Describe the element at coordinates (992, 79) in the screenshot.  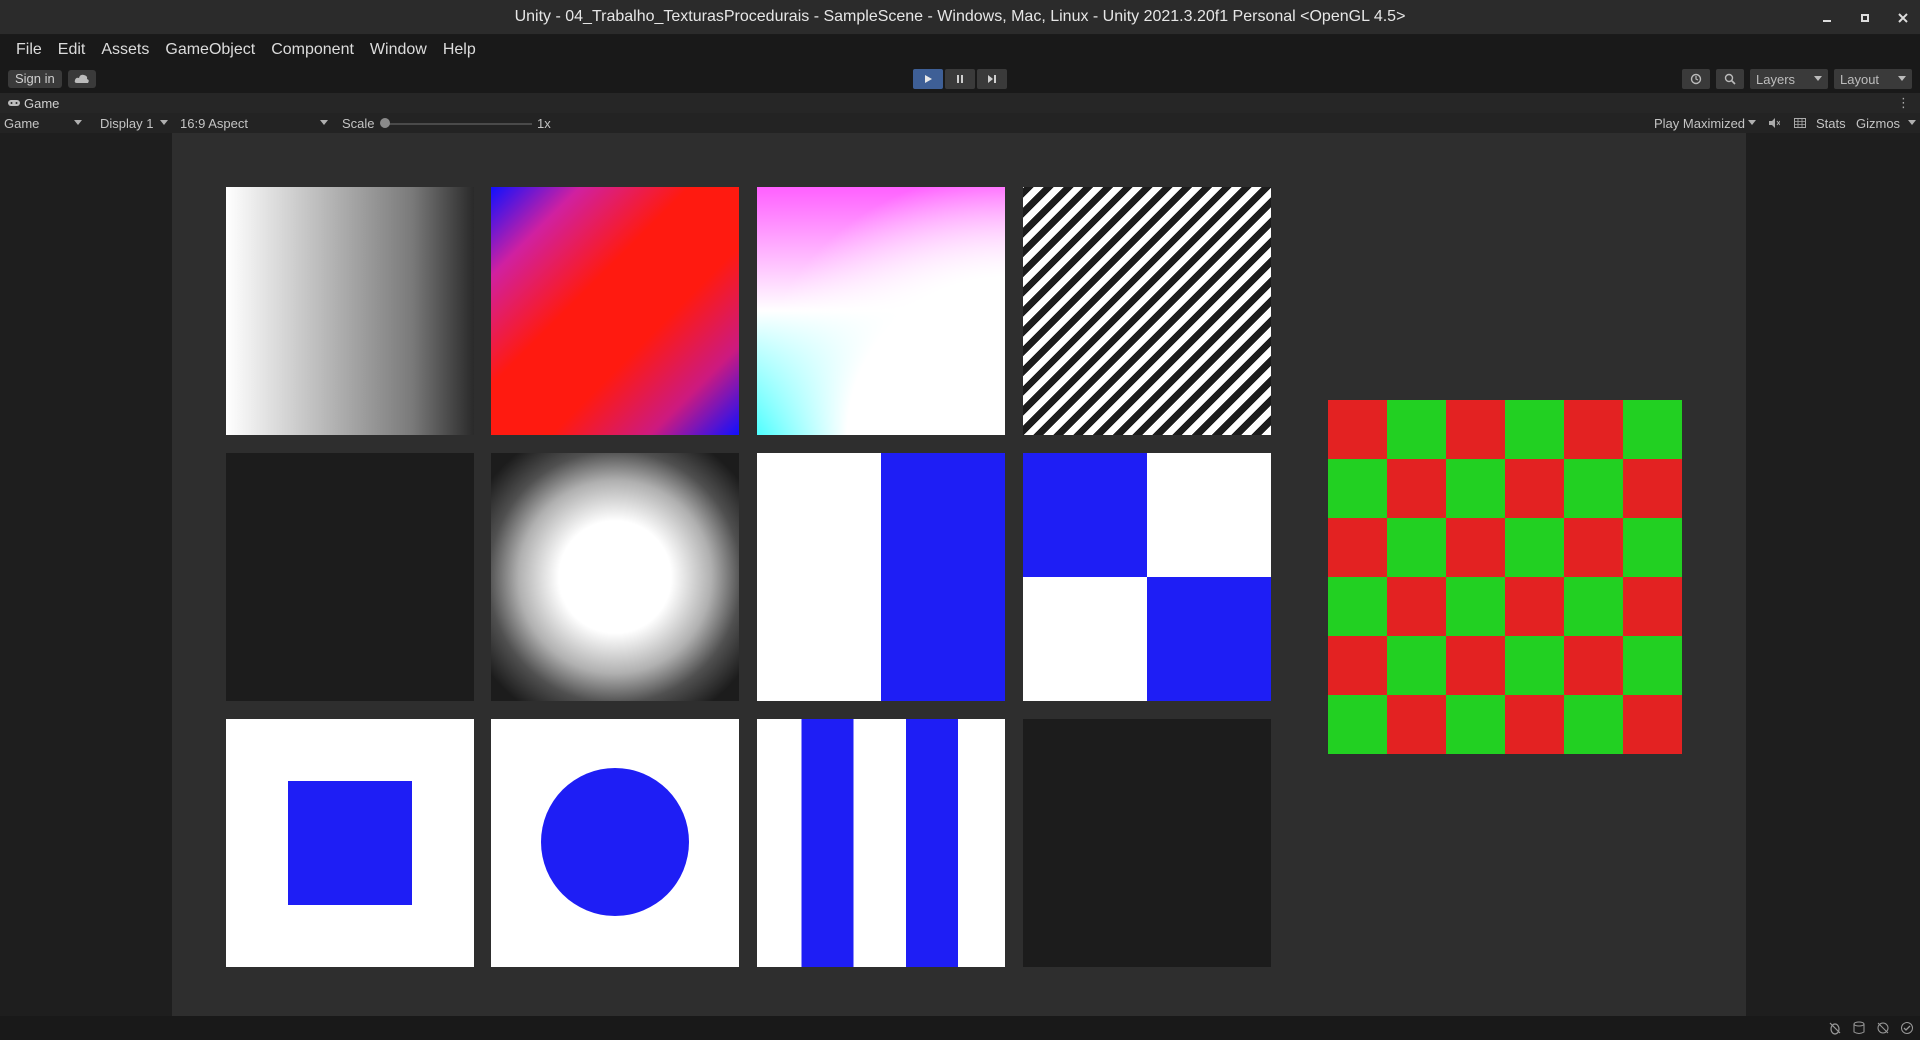
I see `step-icon` at that location.